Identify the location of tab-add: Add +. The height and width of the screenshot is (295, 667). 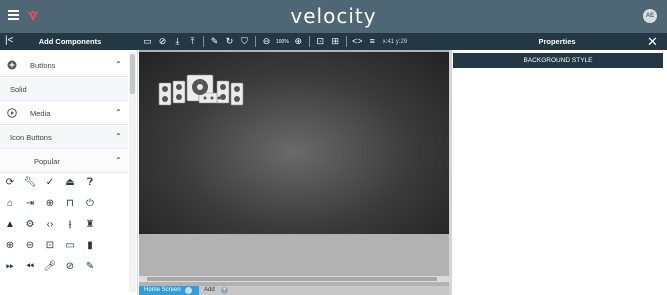
(219, 290).